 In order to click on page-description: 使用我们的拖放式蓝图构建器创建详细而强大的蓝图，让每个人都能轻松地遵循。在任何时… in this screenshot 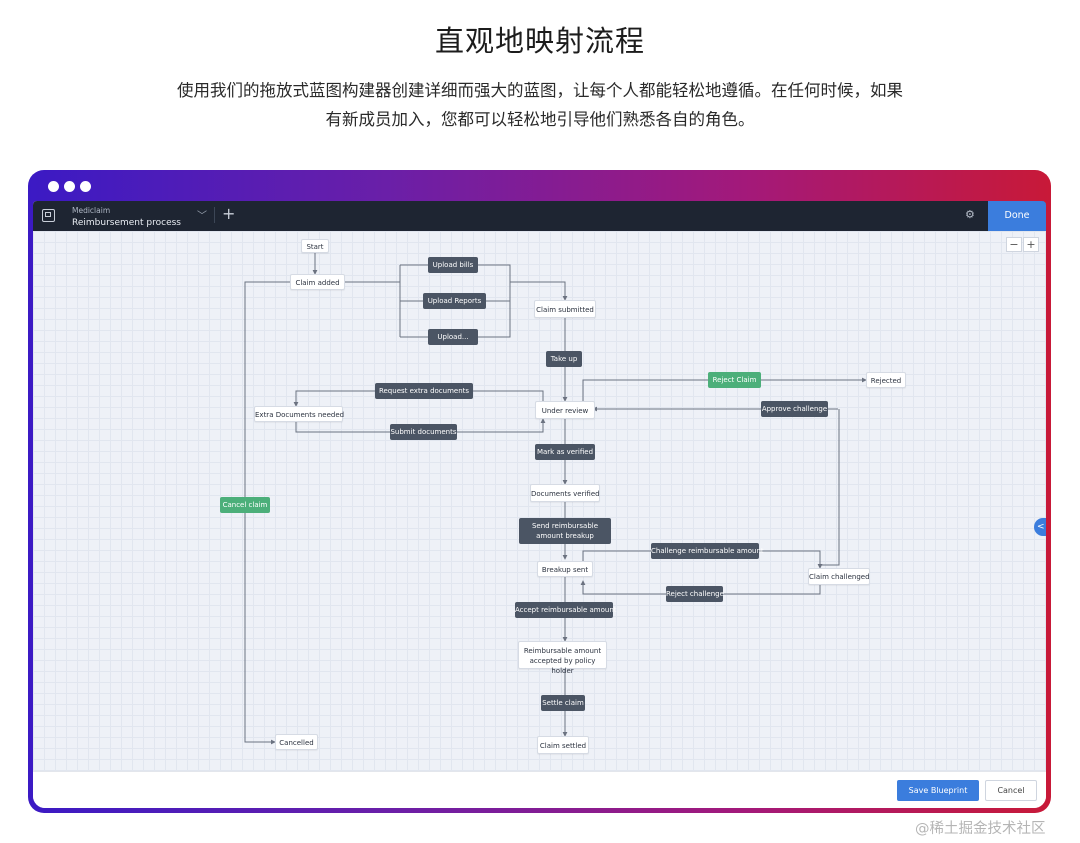, I will do `click(540, 105)`.